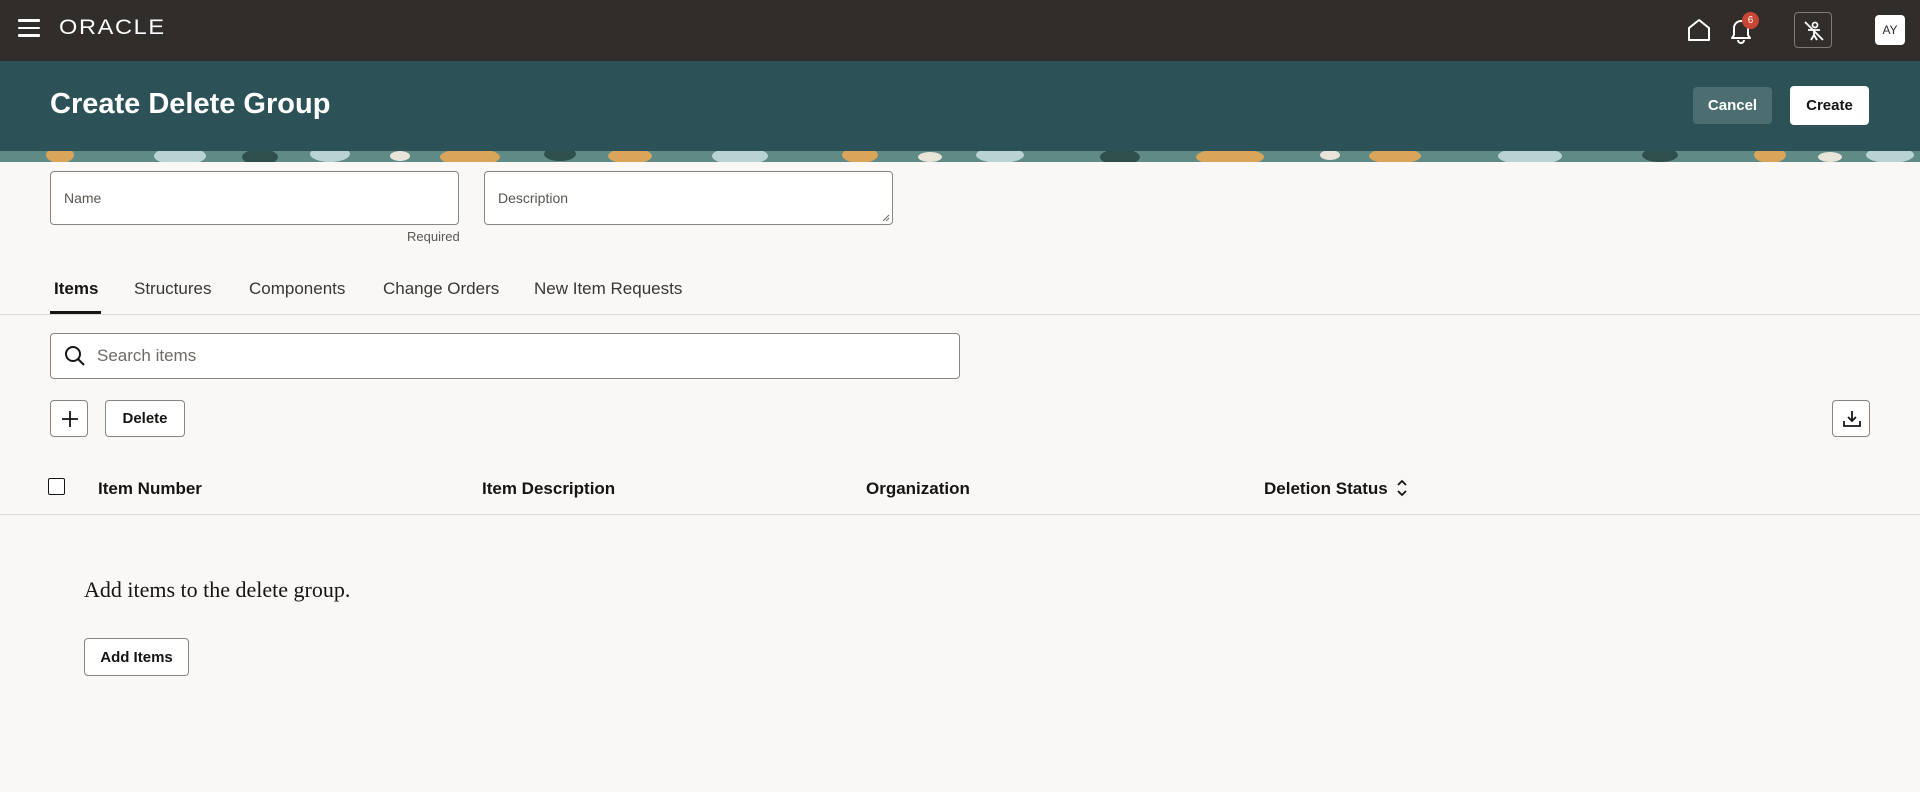 This screenshot has width=1920, height=792. What do you see at coordinates (190, 104) in the screenshot?
I see `page-title: Create Delete Group` at bounding box center [190, 104].